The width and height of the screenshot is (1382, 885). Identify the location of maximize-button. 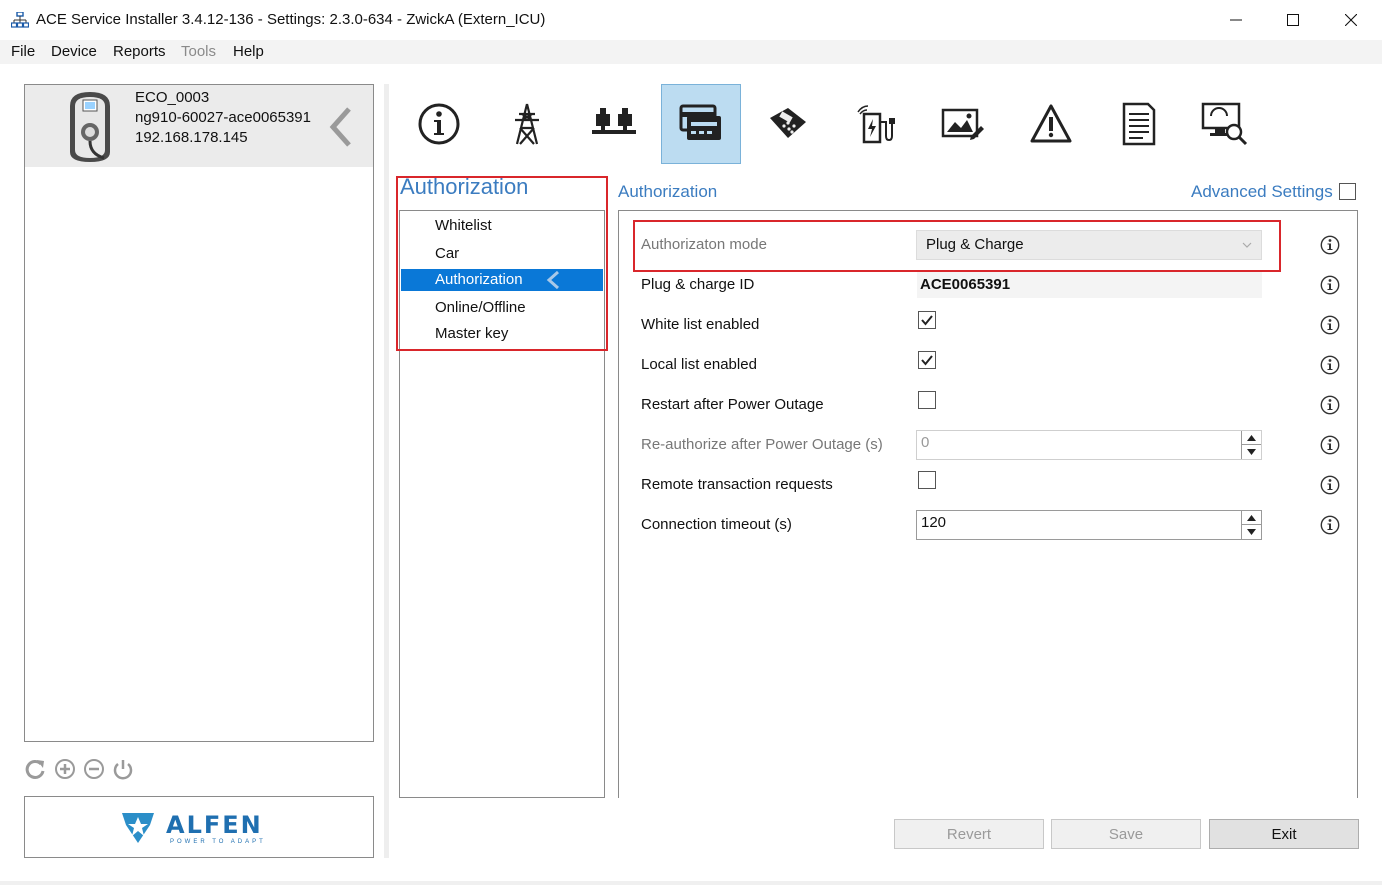
(1293, 20).